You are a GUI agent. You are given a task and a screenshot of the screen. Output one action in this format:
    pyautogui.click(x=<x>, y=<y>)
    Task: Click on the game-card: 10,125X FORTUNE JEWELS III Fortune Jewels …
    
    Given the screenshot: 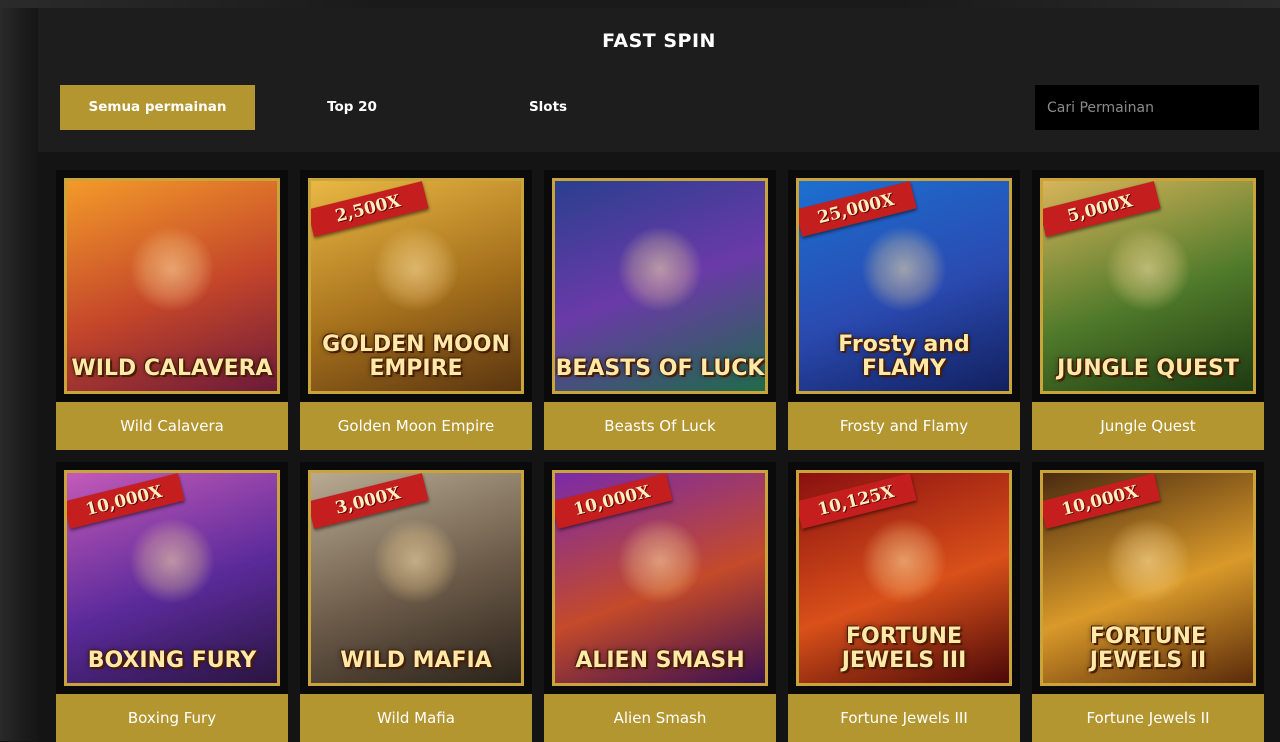 What is the action you would take?
    pyautogui.click(x=904, y=602)
    